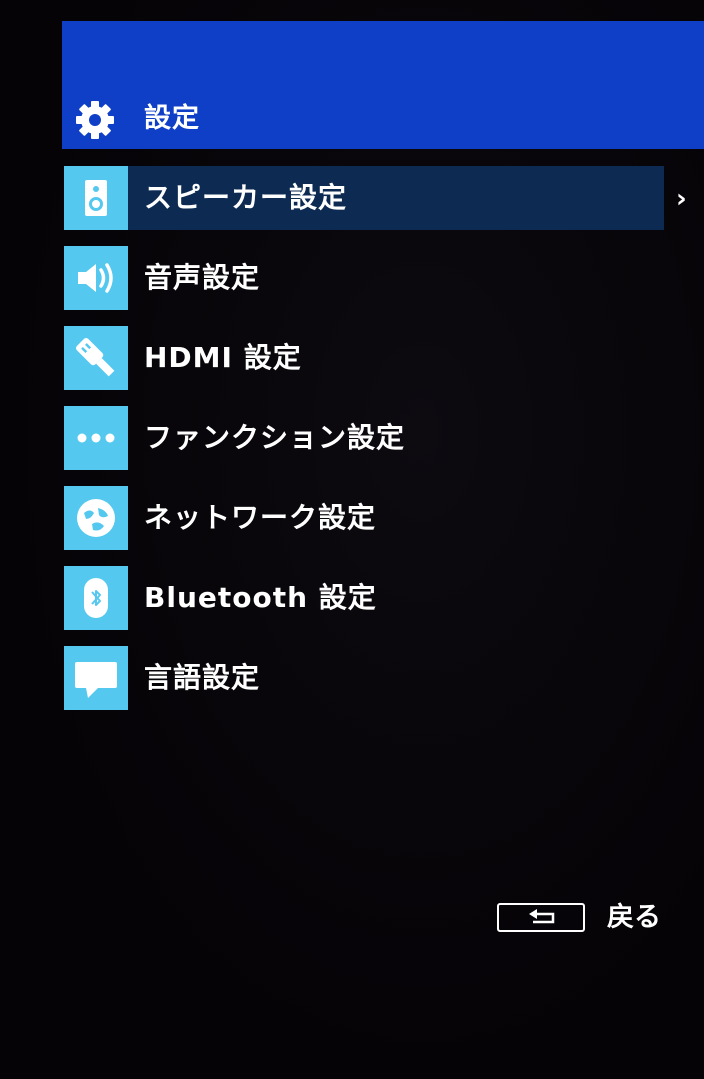 The width and height of the screenshot is (704, 1079). I want to click on speaker-icon, so click(96, 198).